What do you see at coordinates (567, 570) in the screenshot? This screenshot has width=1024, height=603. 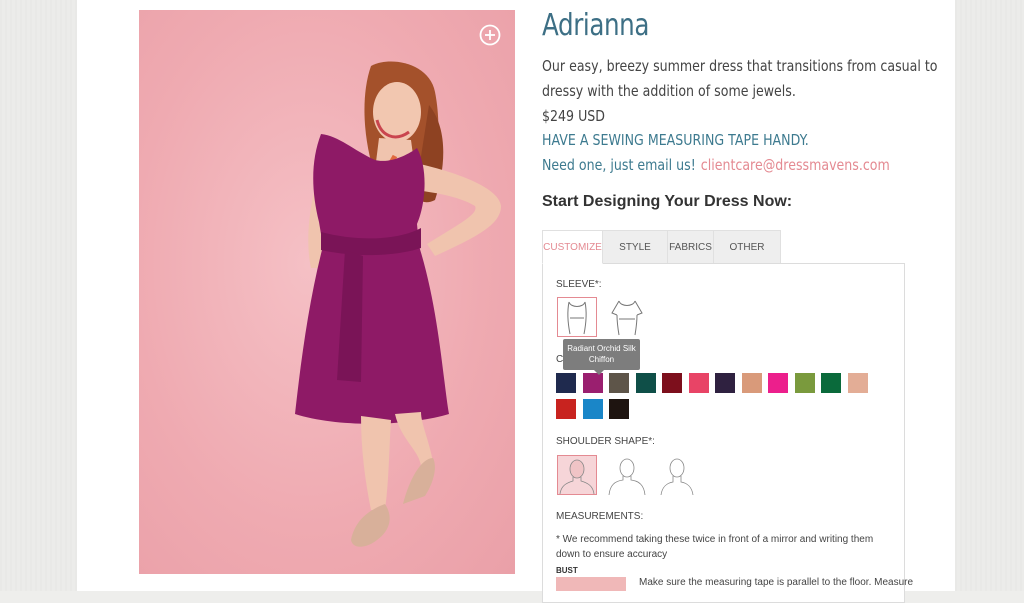 I see `bust-label: BUST` at bounding box center [567, 570].